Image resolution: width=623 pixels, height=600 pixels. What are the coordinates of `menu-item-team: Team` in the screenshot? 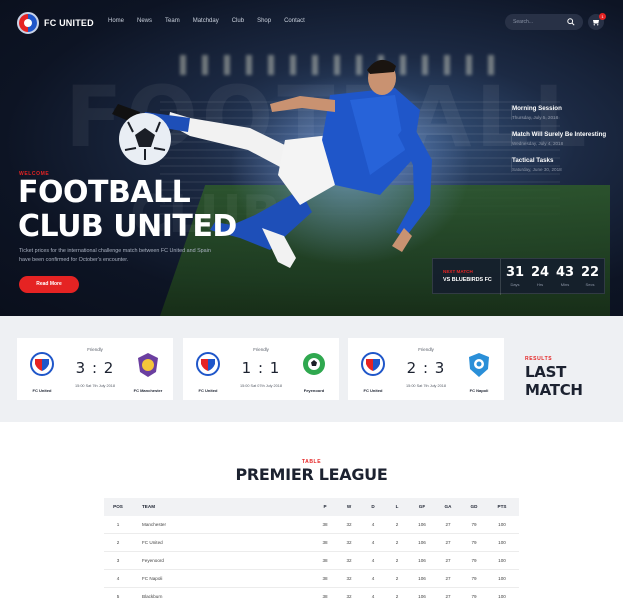 It's located at (172, 21).